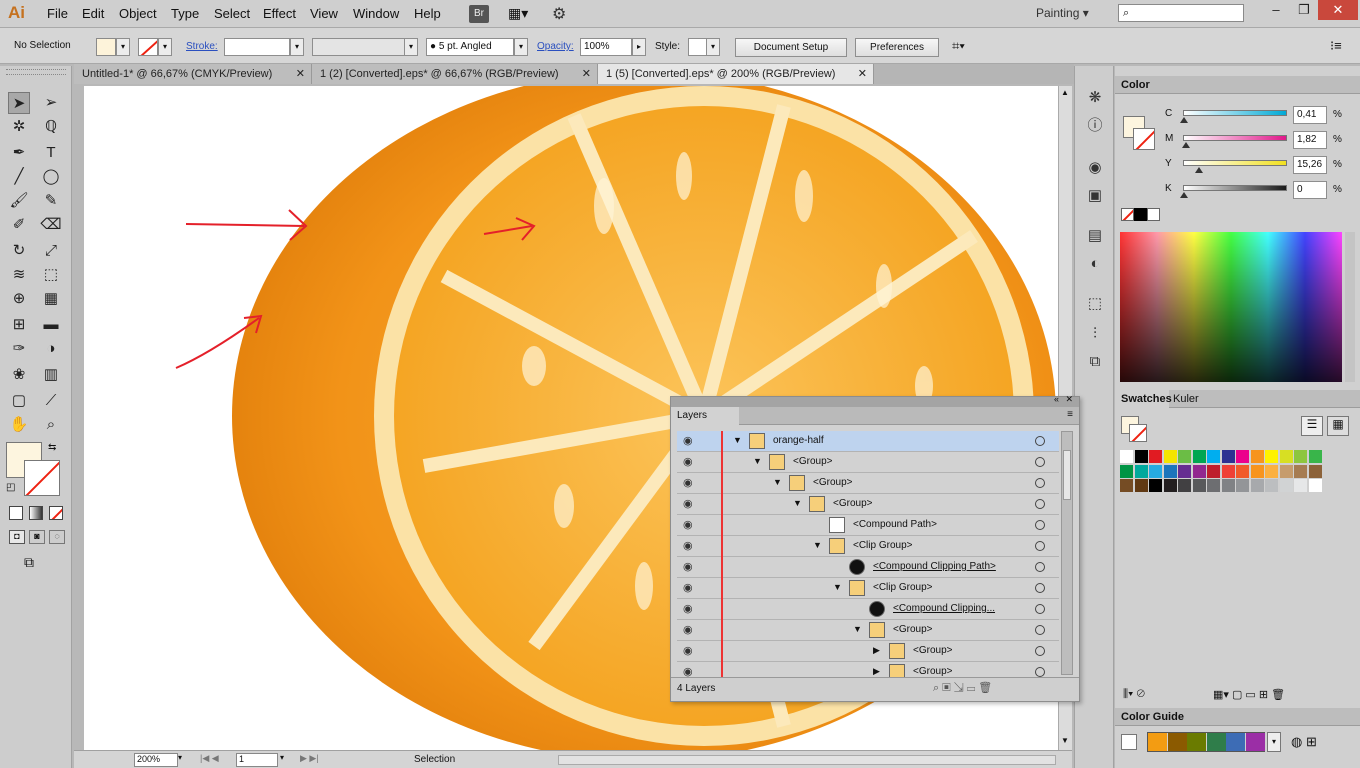 The image size is (1360, 768). I want to click on channel-slider-c, so click(1233, 116).